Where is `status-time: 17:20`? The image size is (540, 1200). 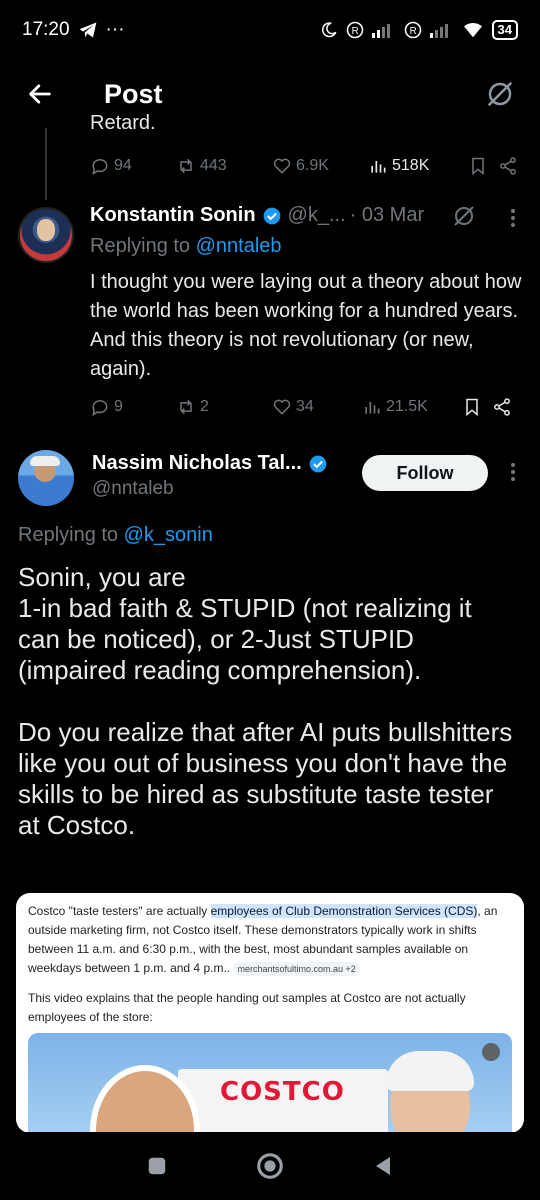
status-time: 17:20 is located at coordinates (46, 29).